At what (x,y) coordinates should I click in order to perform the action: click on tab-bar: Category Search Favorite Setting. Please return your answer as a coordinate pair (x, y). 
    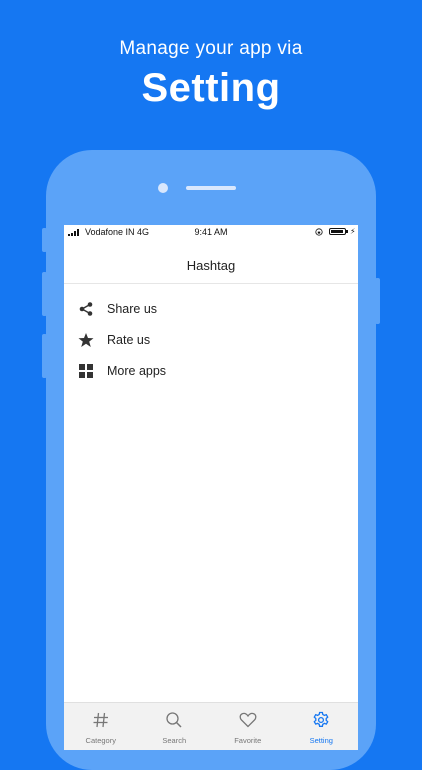
    Looking at the image, I should click on (211, 726).